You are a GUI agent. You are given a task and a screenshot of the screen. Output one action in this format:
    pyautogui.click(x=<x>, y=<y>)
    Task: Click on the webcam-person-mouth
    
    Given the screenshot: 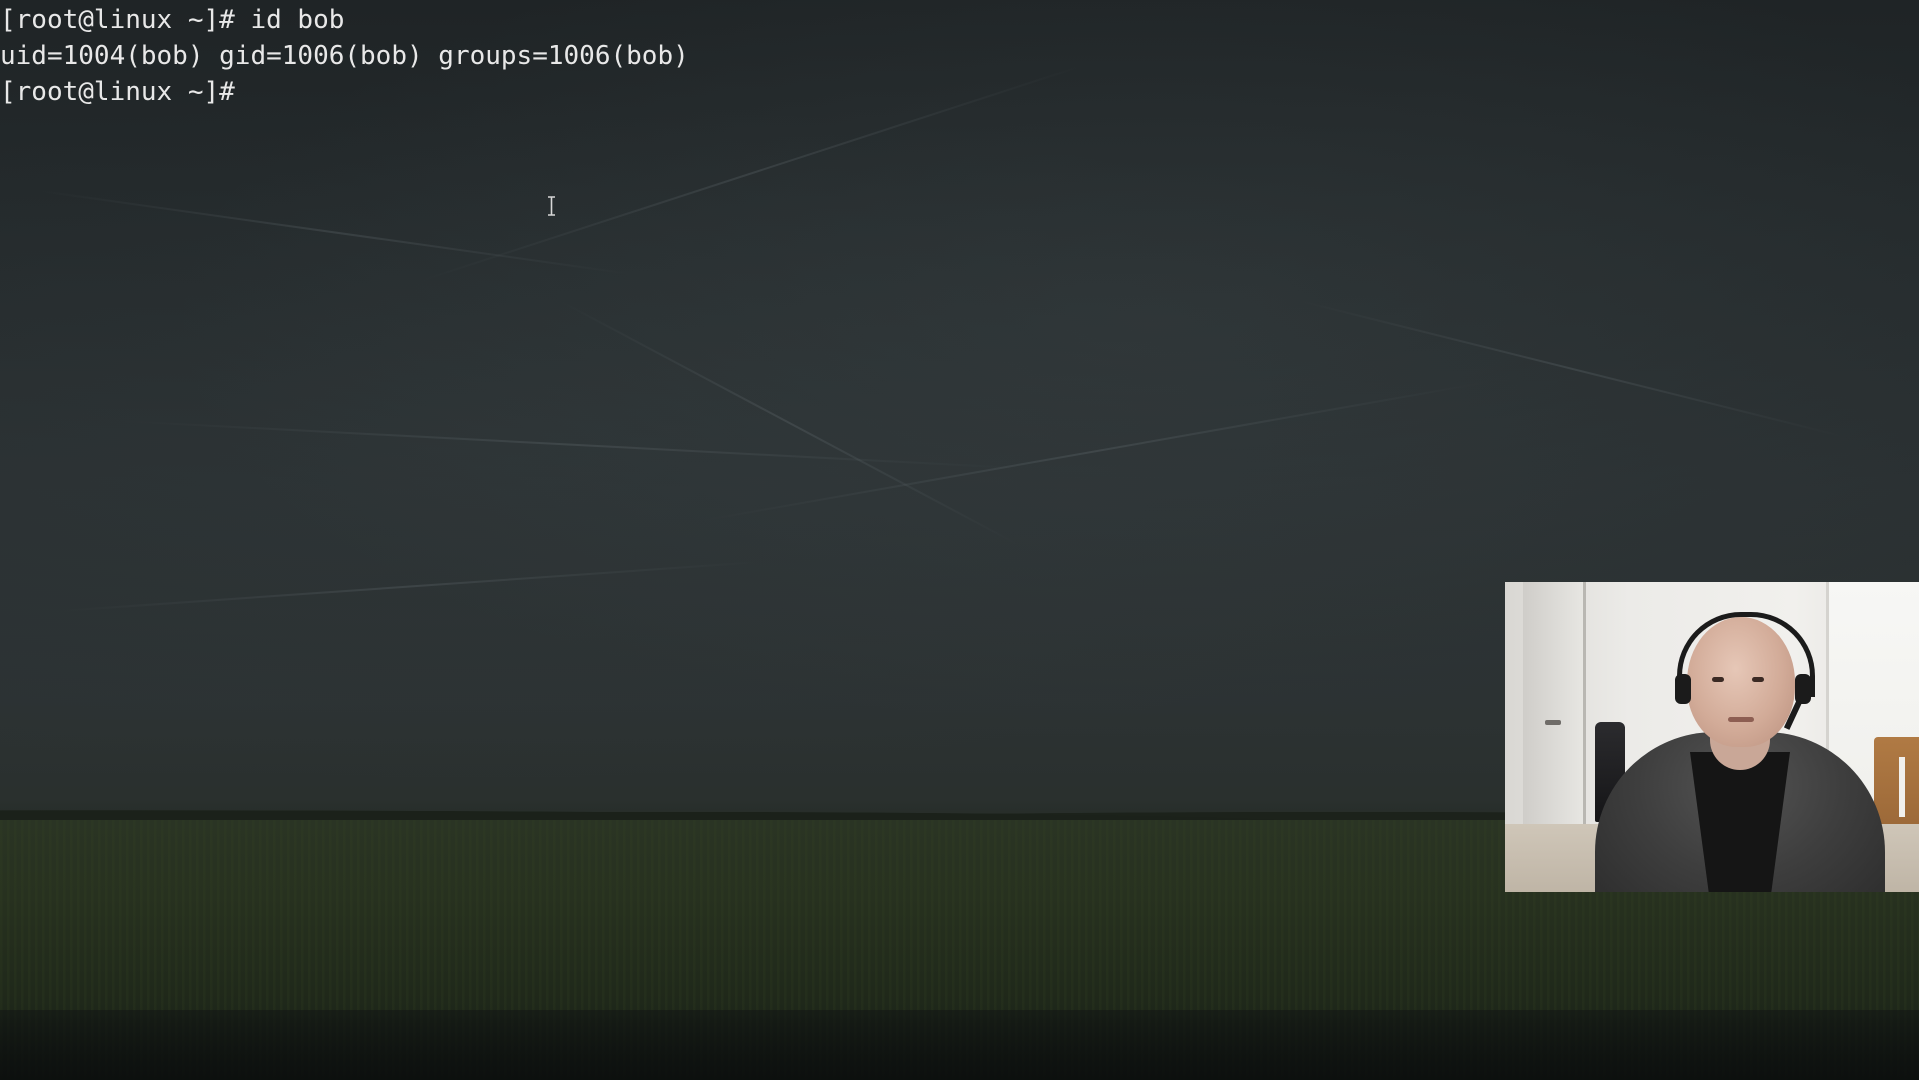 What is the action you would take?
    pyautogui.click(x=1741, y=719)
    